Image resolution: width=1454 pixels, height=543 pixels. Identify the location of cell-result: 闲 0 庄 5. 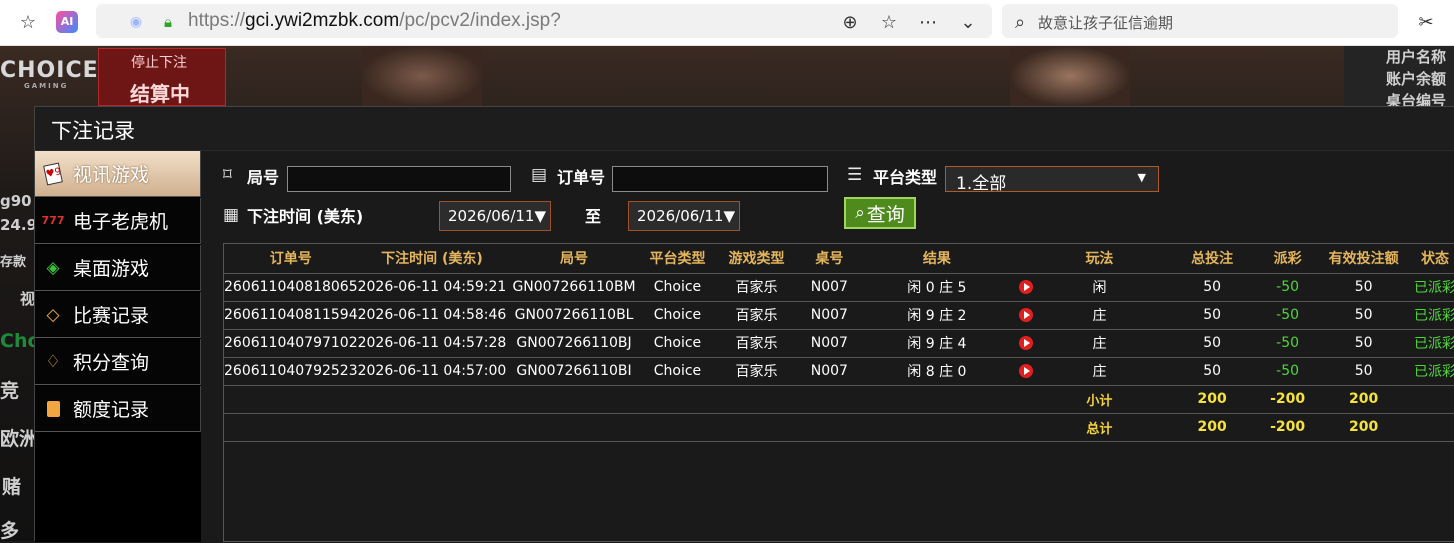
(936, 287).